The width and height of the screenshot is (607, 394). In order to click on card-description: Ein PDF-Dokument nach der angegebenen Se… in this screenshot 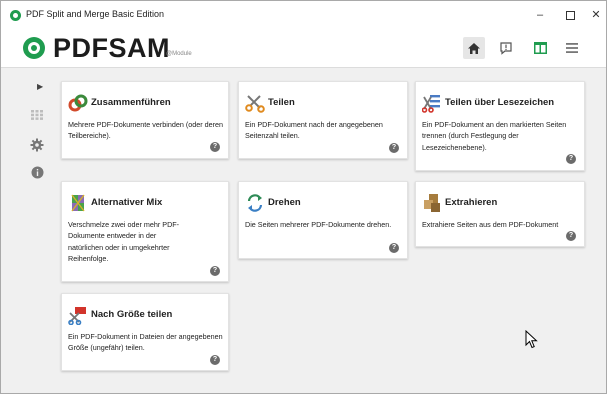, I will do `click(314, 130)`.